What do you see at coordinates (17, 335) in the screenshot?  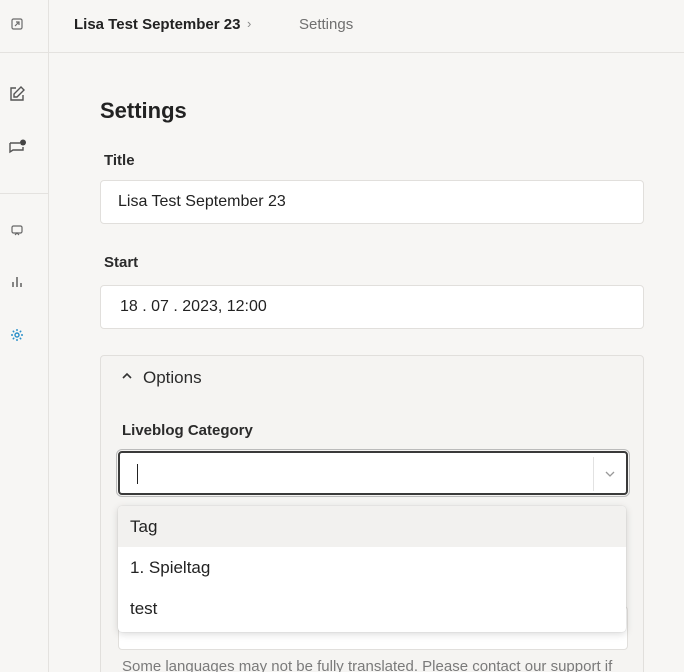 I see `settings-gear-icon` at bounding box center [17, 335].